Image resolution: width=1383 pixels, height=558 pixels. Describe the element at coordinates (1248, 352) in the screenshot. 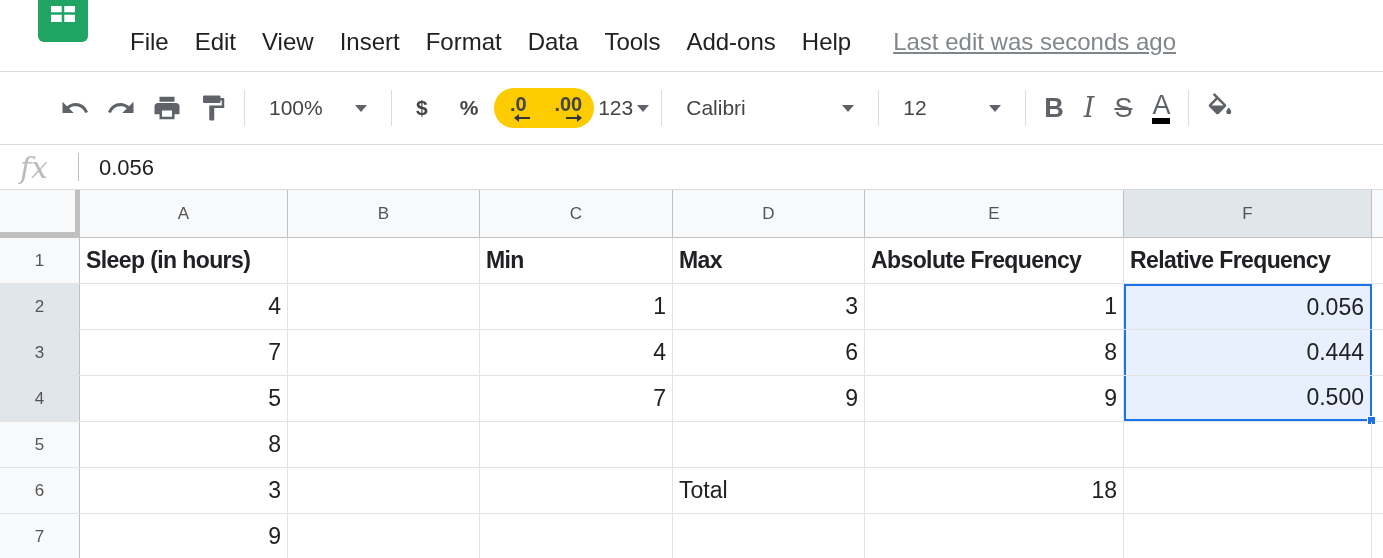

I see `table-cell: 0.444` at that location.